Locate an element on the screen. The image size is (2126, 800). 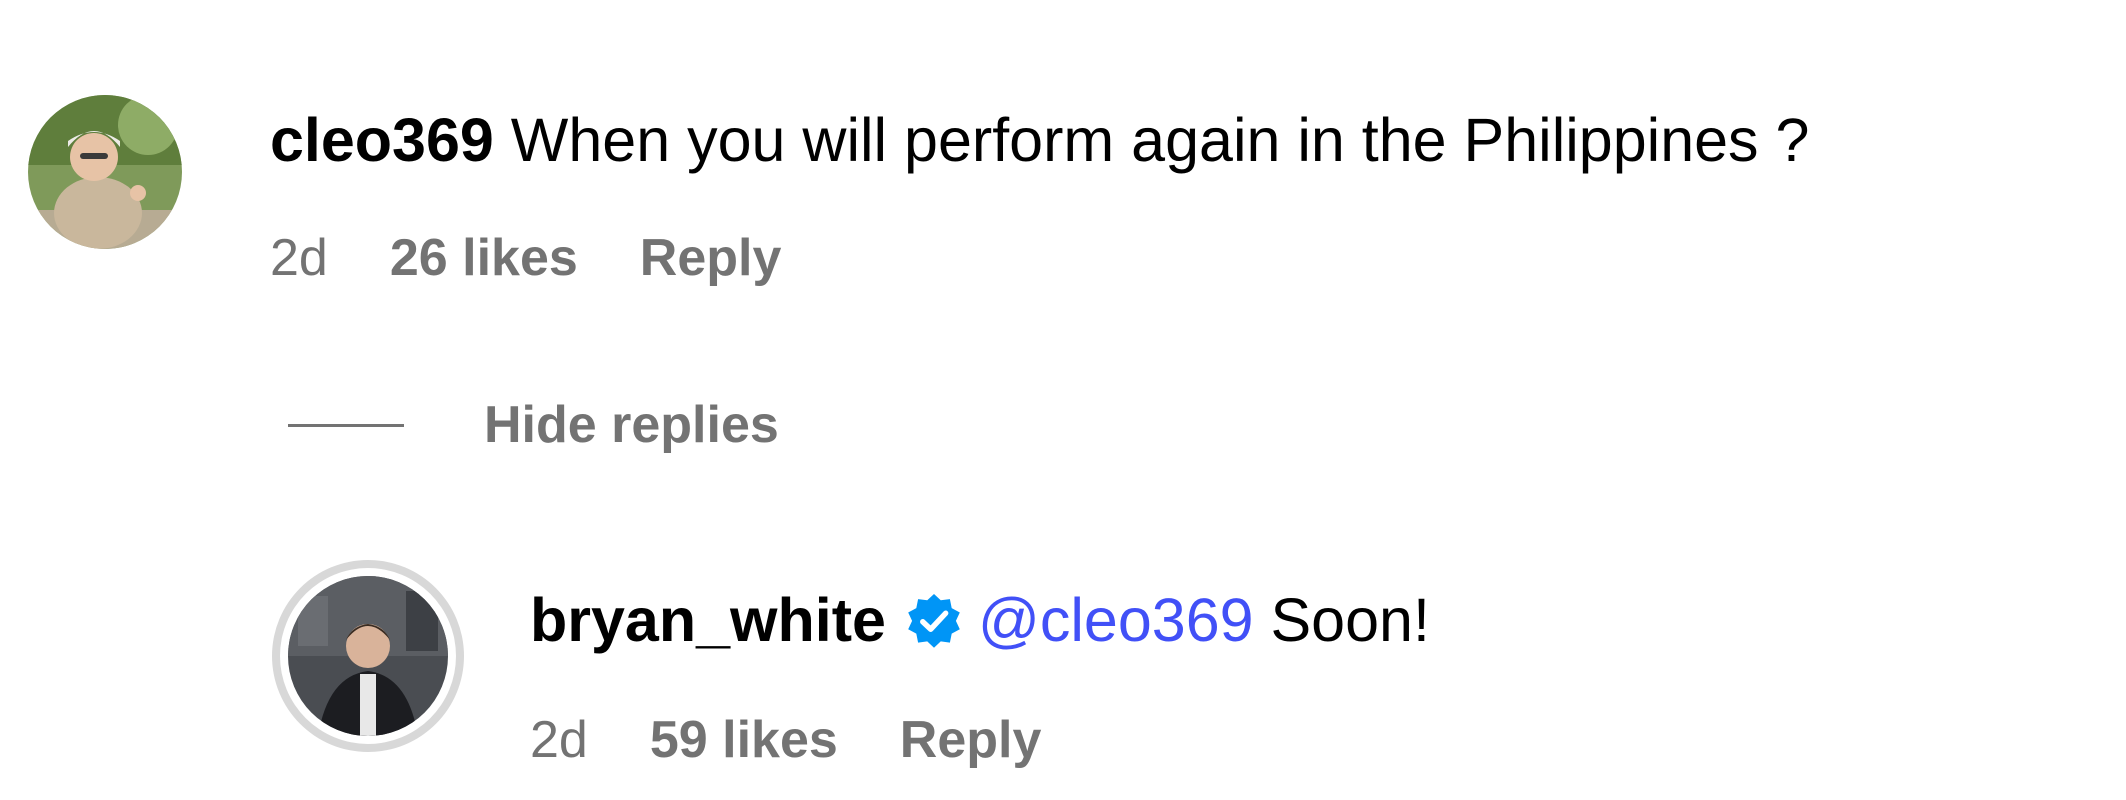
comment-time: 2d is located at coordinates (299, 258).